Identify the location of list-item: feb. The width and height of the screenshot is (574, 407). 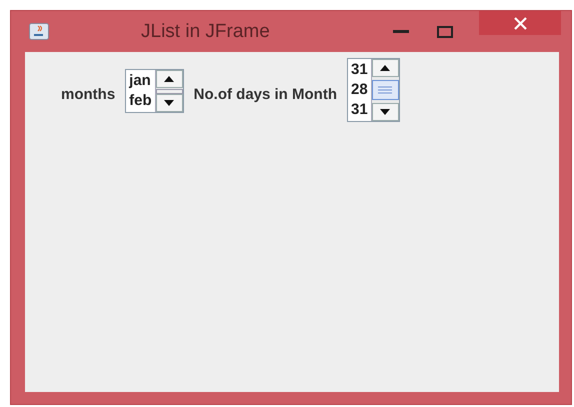
(140, 101).